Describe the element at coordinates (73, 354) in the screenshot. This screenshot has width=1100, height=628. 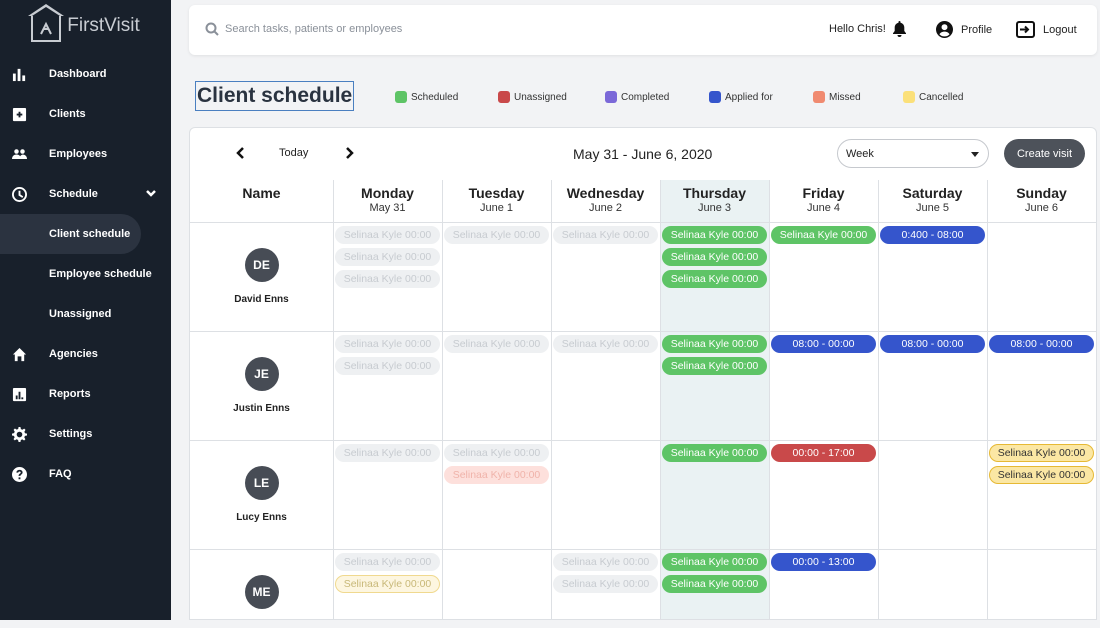
I see `sidebar-item-label: Agencies` at that location.